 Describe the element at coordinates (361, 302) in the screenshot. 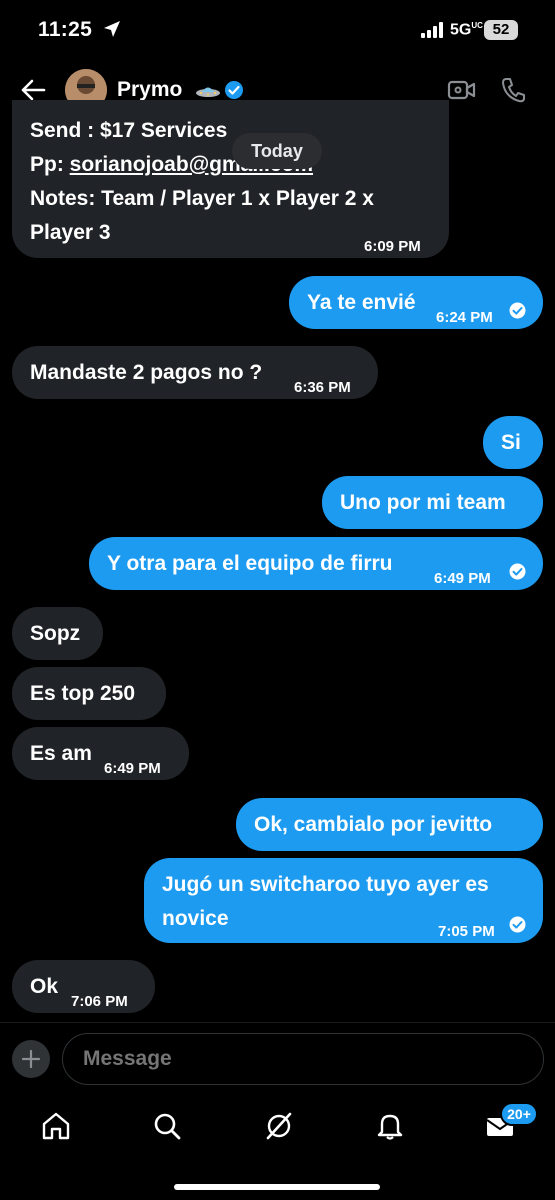

I see `message-text: Ya te envié` at that location.